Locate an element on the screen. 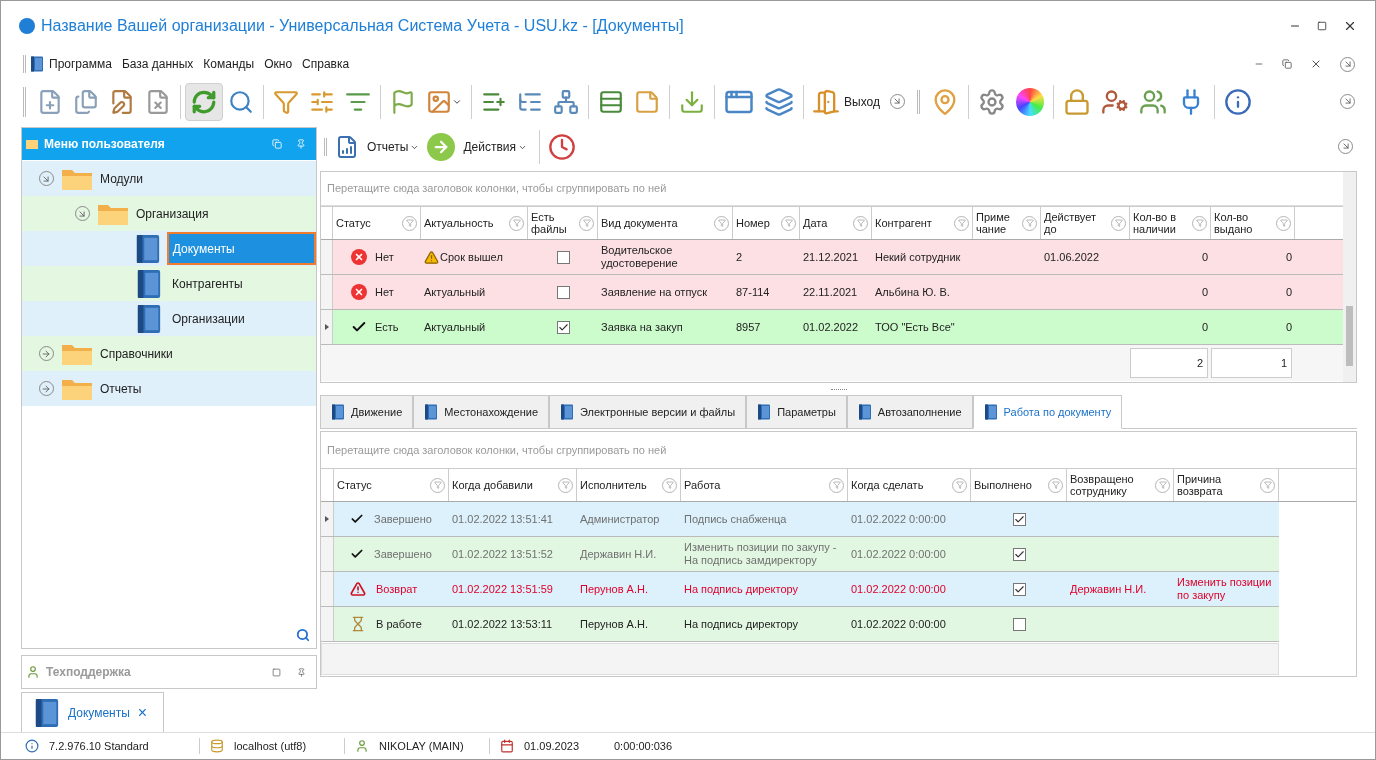 The height and width of the screenshot is (760, 1376). float-icon is located at coordinates (277, 144).